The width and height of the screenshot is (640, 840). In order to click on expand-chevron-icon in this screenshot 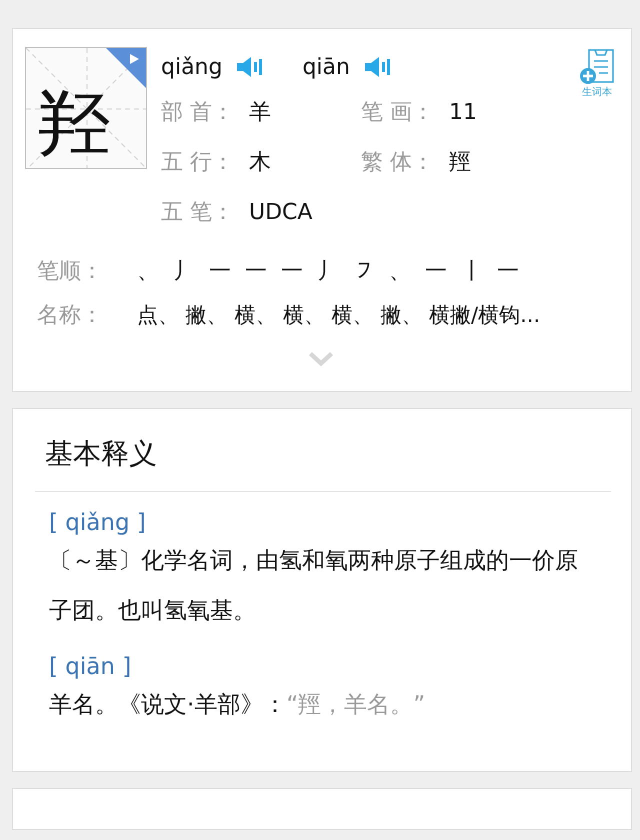, I will do `click(321, 359)`.